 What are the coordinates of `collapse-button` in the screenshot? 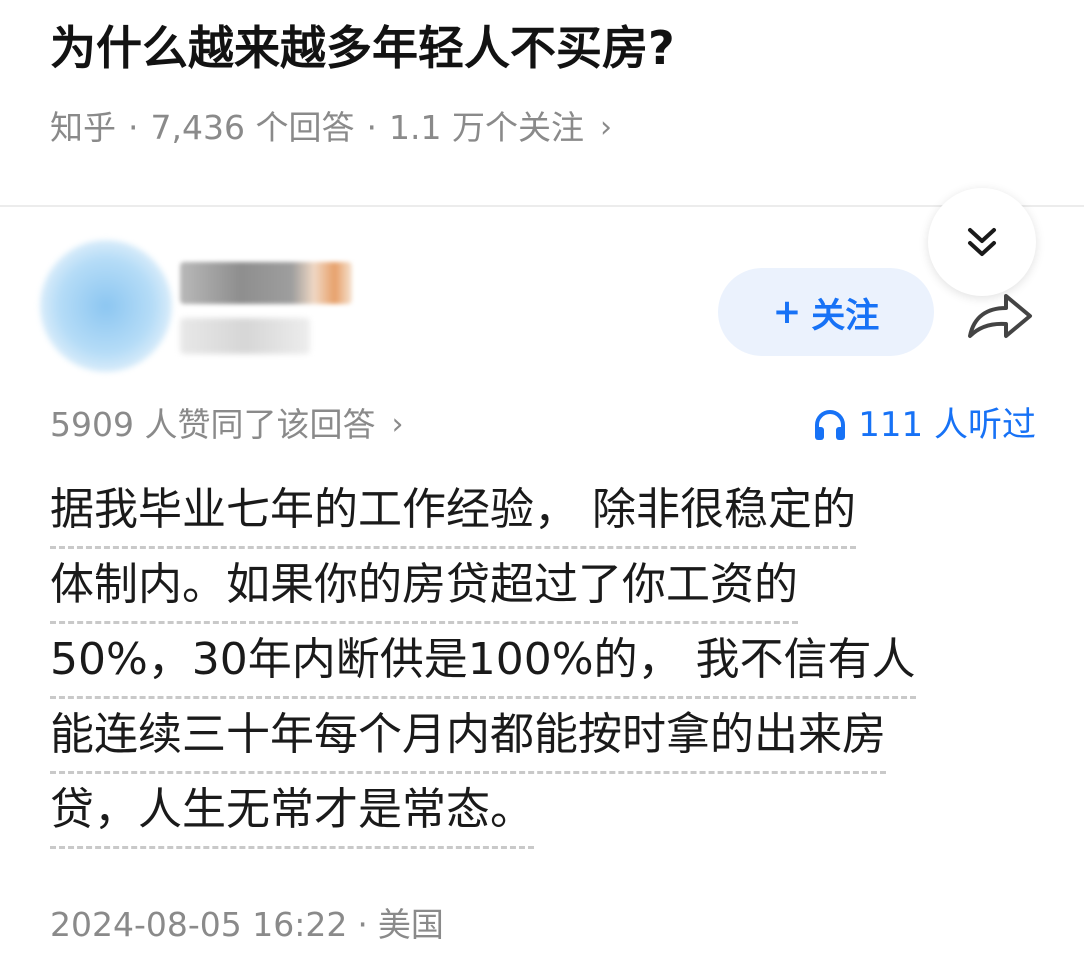 It's located at (982, 242).